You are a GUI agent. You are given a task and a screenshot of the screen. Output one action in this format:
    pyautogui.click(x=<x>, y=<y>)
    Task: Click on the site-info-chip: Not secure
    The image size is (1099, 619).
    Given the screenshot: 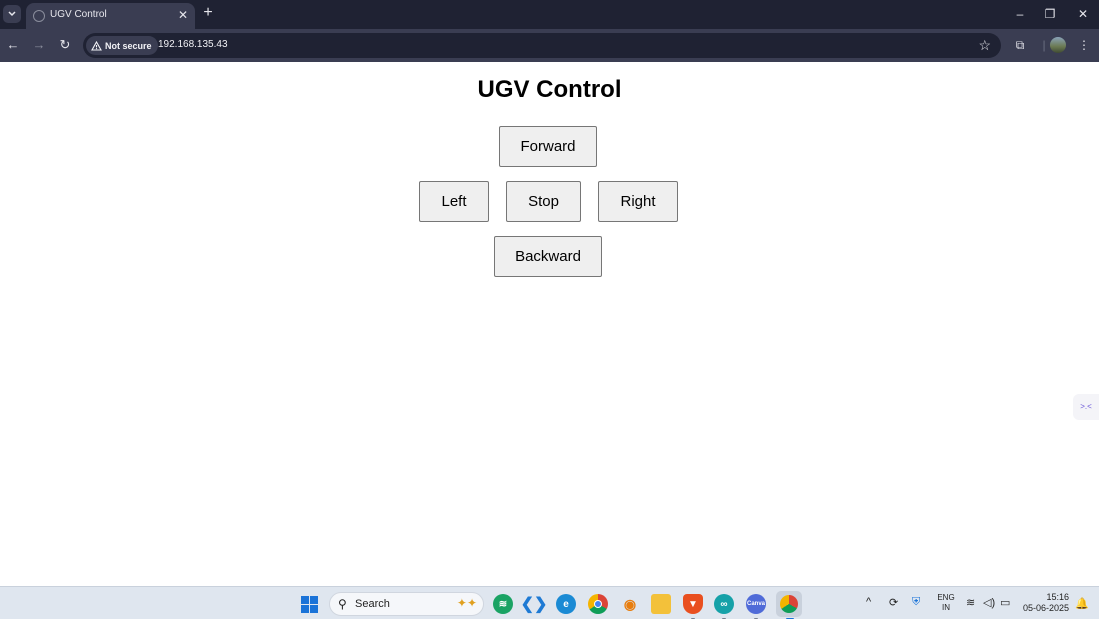 What is the action you would take?
    pyautogui.click(x=122, y=45)
    